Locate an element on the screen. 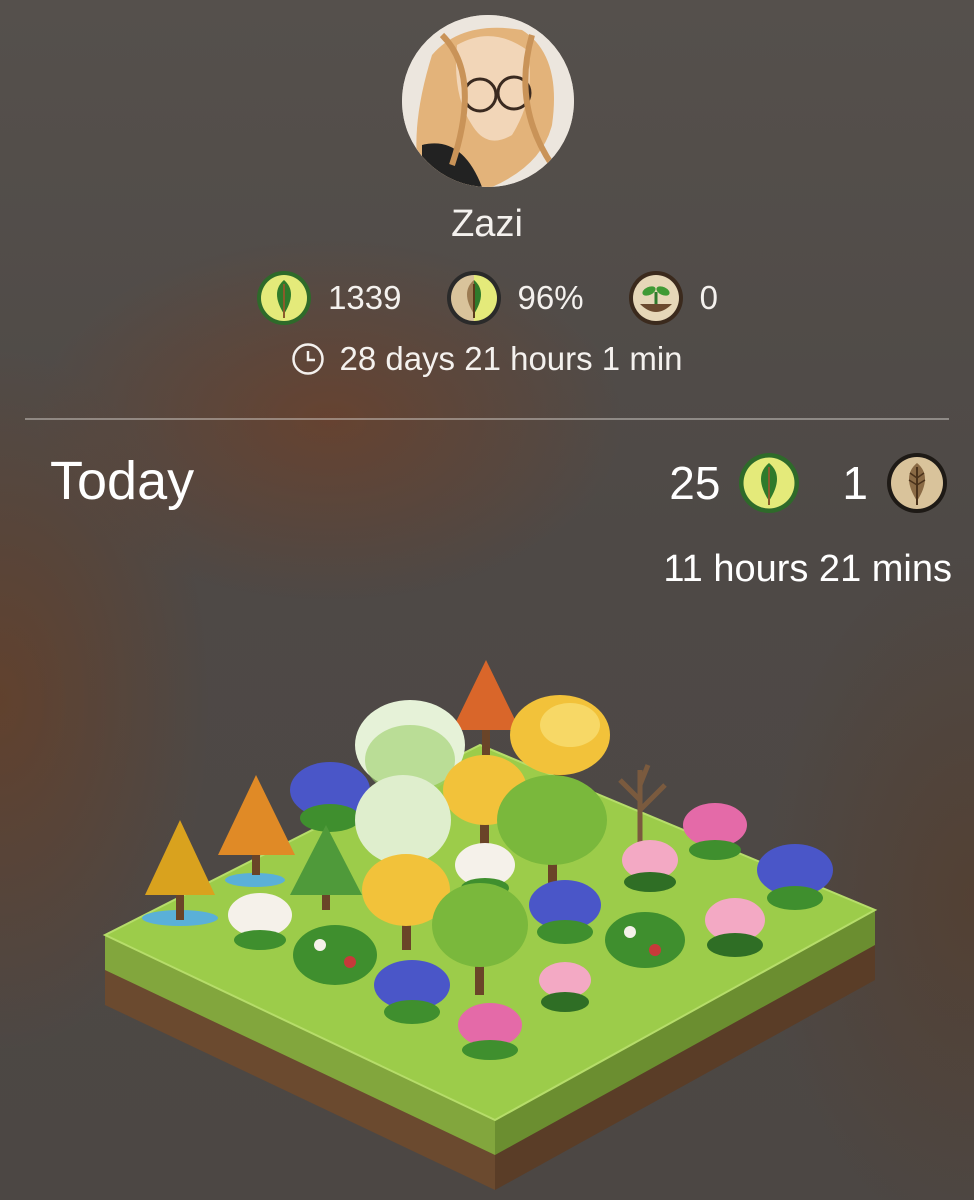 The height and width of the screenshot is (1200, 974). today-healthy-count: 25 is located at coordinates (695, 483).